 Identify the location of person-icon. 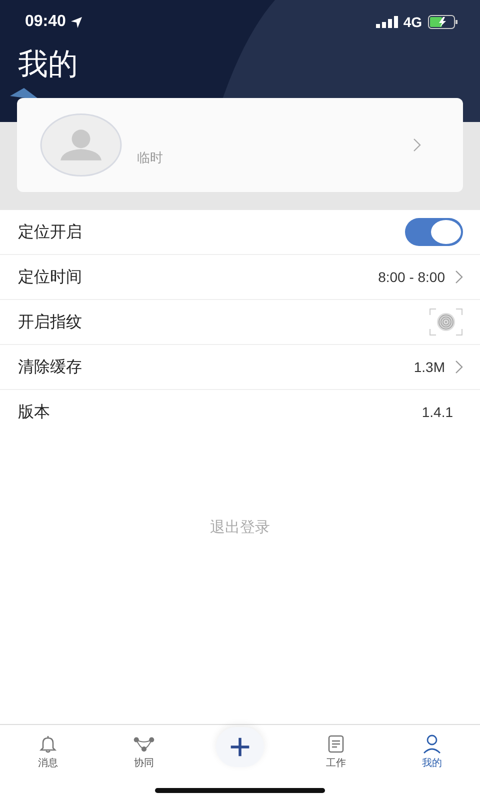
(432, 744).